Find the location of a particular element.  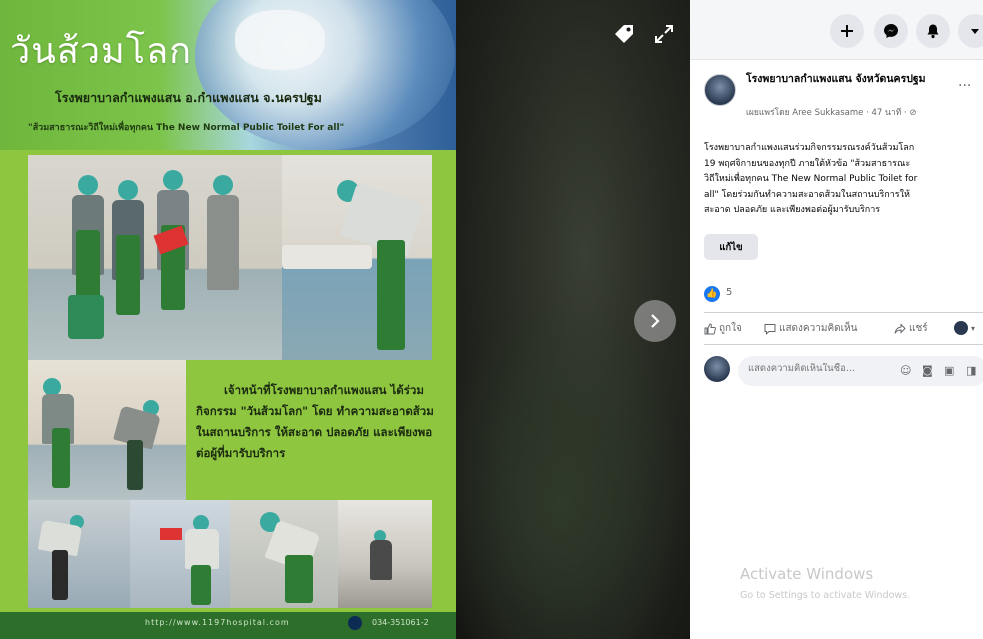

comment-icon is located at coordinates (770, 329).